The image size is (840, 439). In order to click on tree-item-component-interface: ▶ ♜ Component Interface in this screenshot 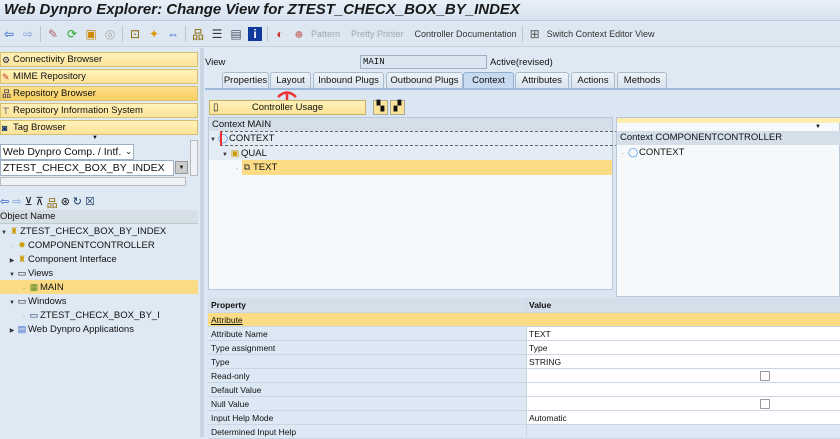, I will do `click(99, 259)`.